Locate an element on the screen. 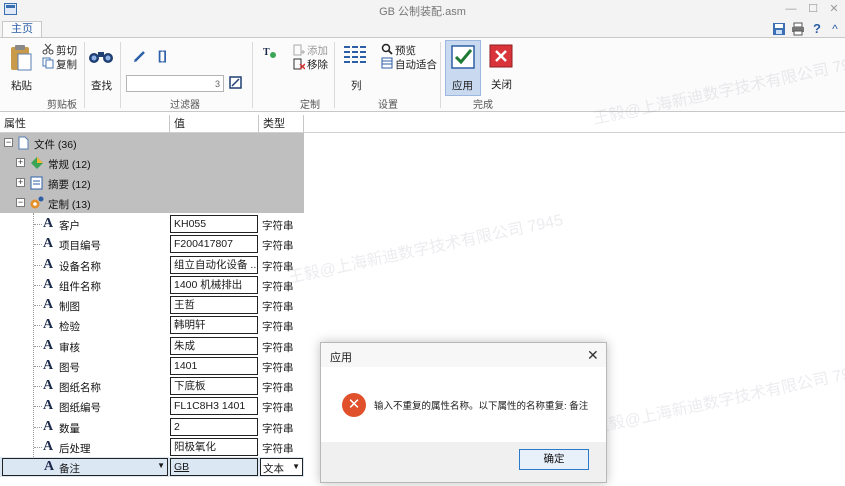 This screenshot has width=845, height=486. table-row: A 设备名称 组立自动化设备 ... 字符串 is located at coordinates (152, 265).